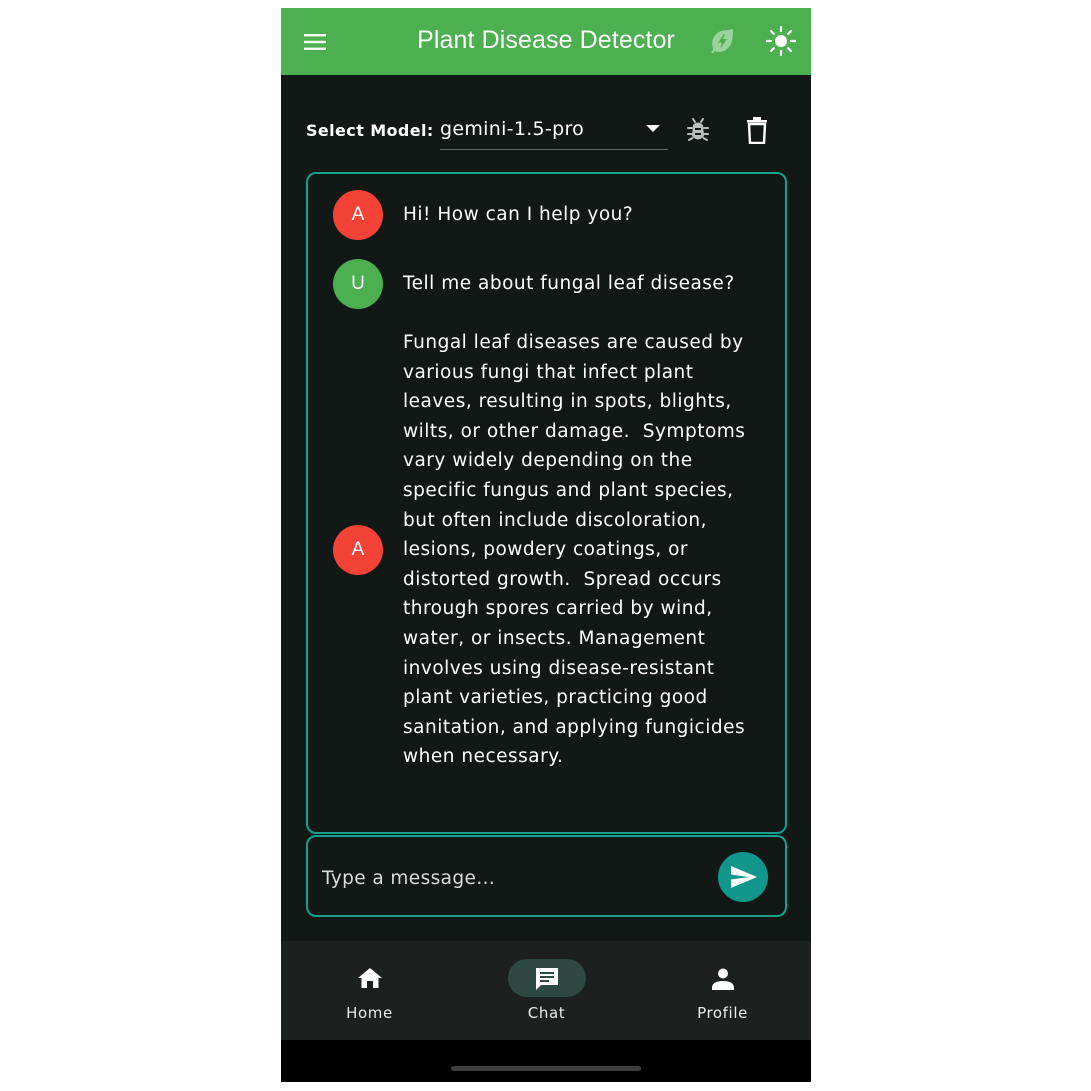 The image size is (1091, 1091). What do you see at coordinates (722, 41) in the screenshot?
I see `eco-leaf-bolt-icon` at bounding box center [722, 41].